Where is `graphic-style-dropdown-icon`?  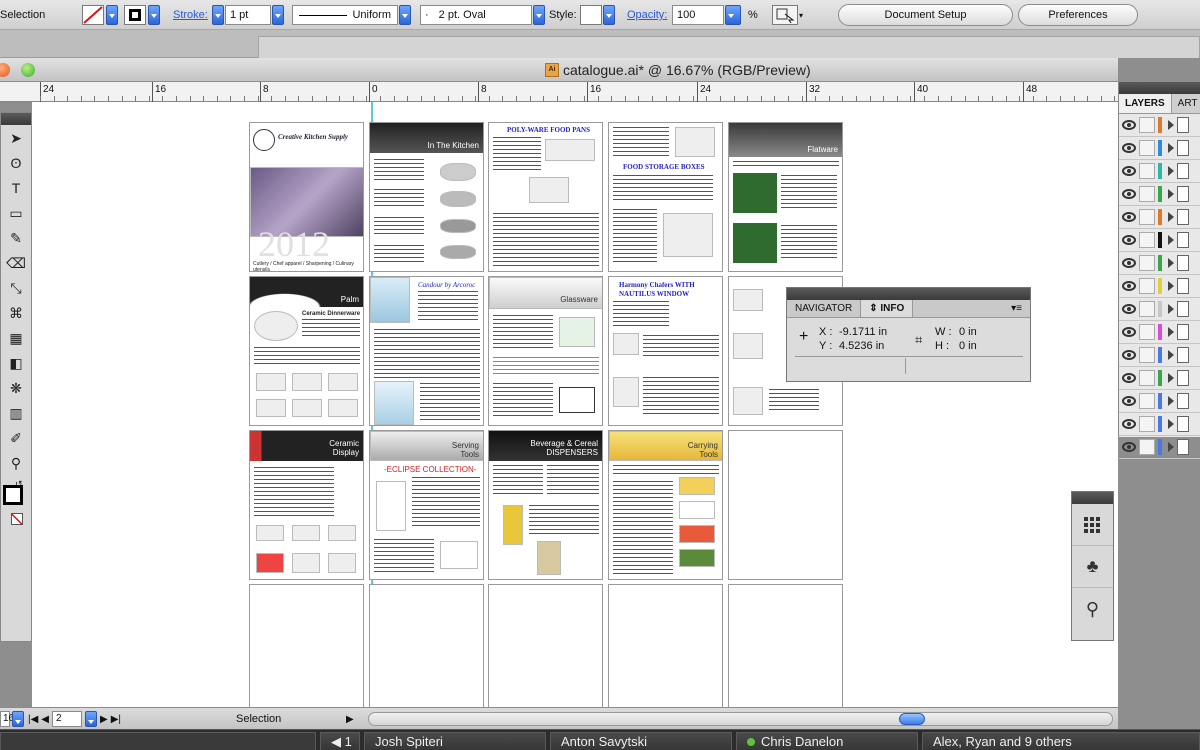 graphic-style-dropdown-icon is located at coordinates (609, 15).